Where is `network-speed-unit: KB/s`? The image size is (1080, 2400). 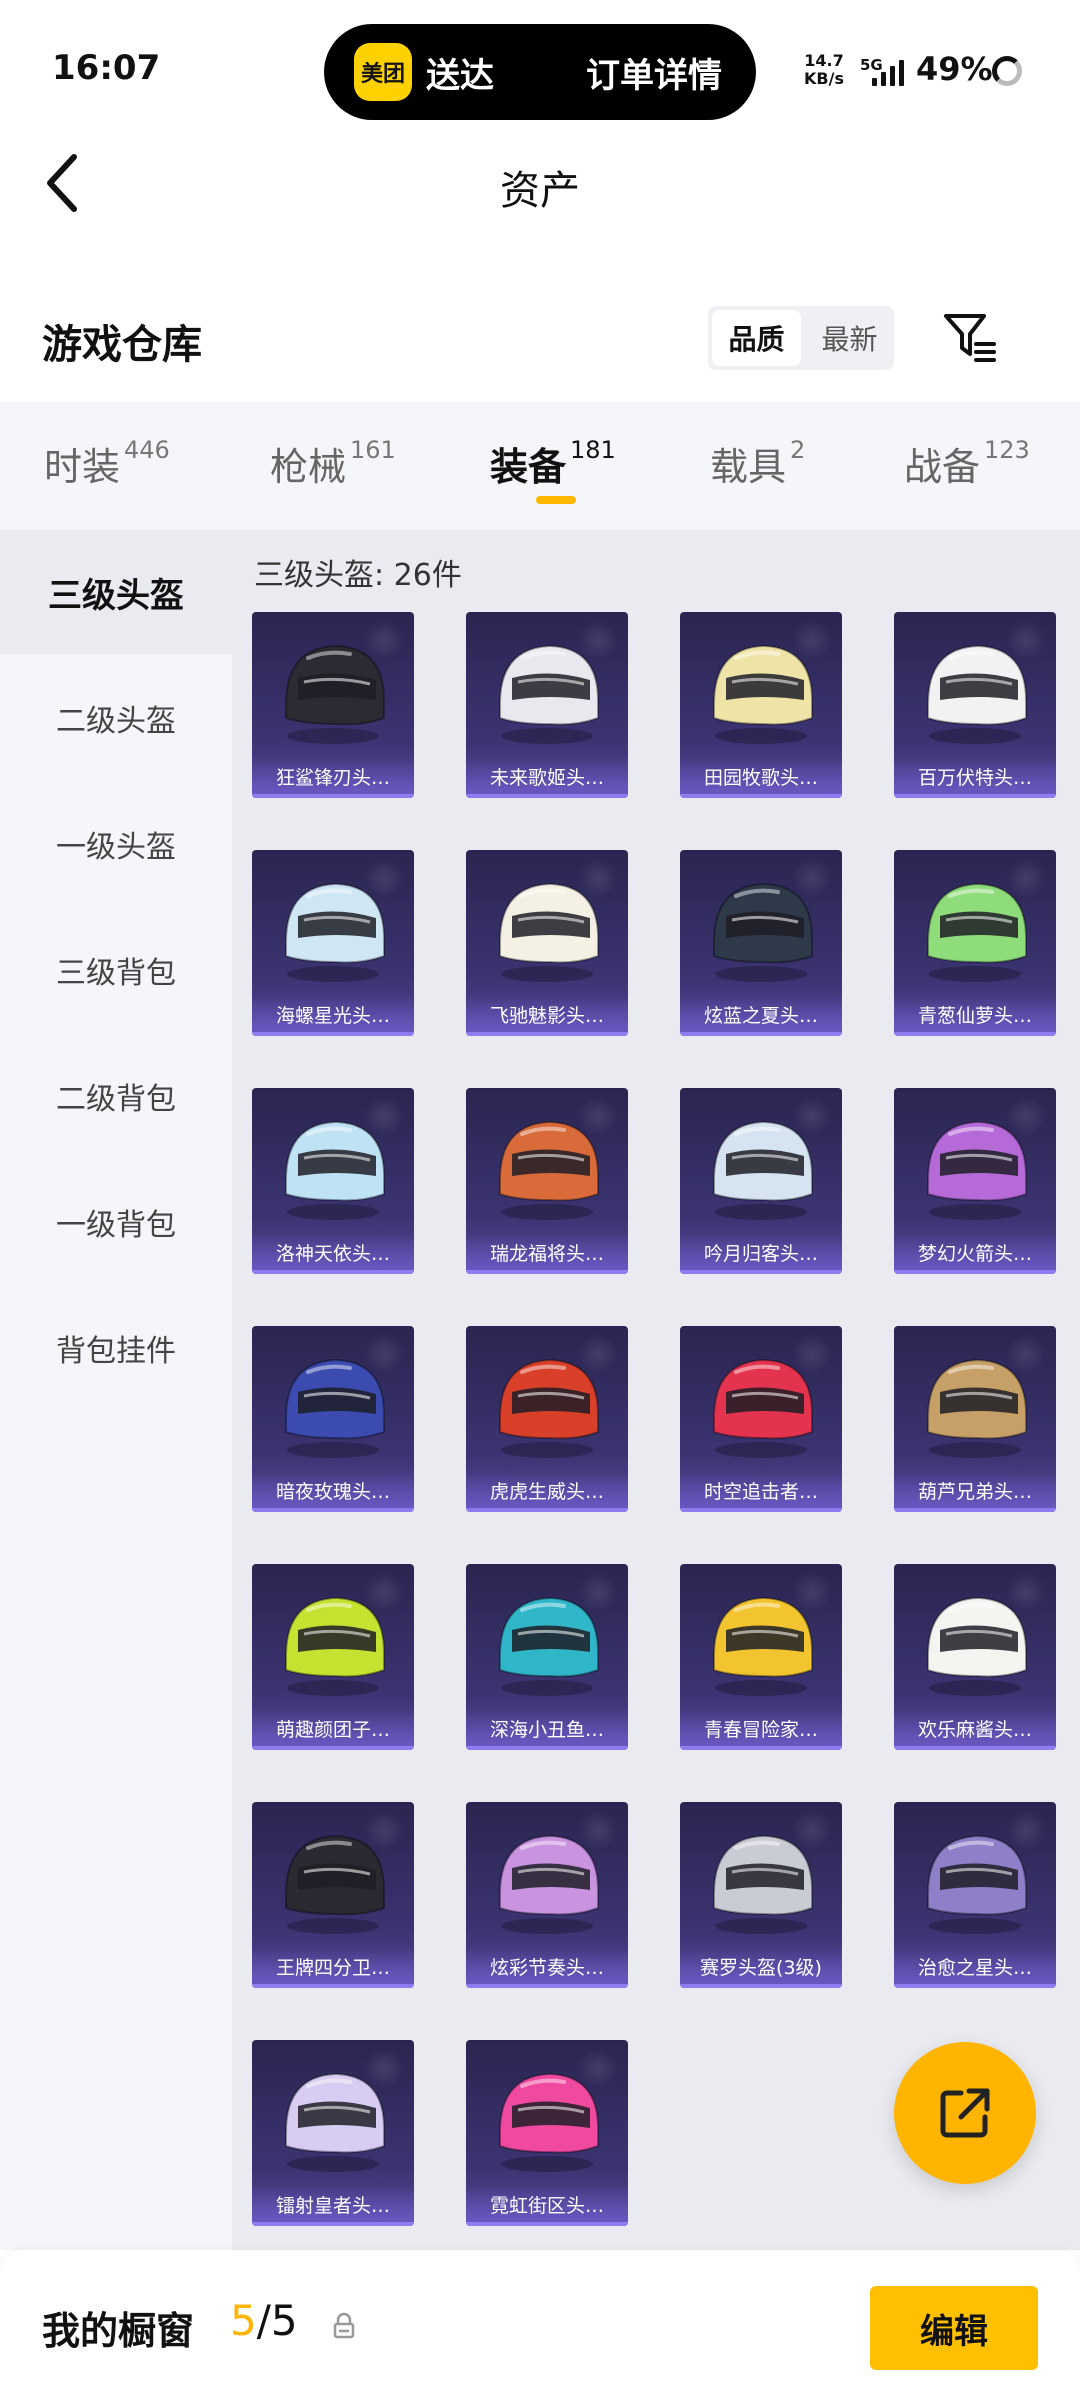 network-speed-unit: KB/s is located at coordinates (824, 78).